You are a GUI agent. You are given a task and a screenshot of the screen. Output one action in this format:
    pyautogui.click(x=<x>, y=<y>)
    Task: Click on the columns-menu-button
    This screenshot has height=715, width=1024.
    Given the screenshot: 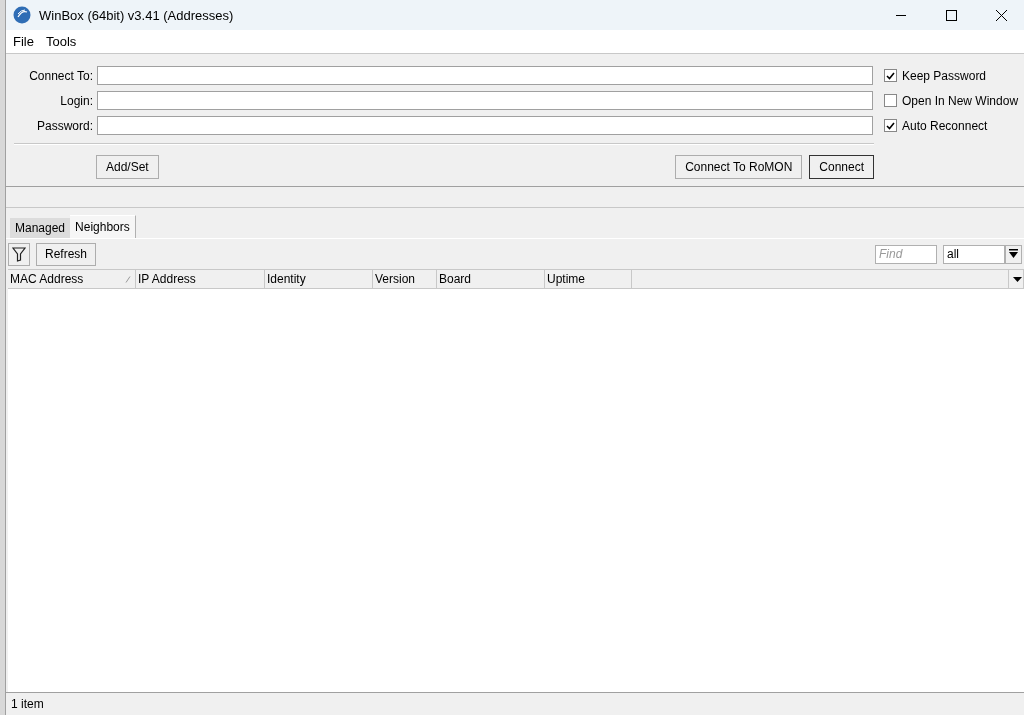 What is the action you would take?
    pyautogui.click(x=1016, y=279)
    